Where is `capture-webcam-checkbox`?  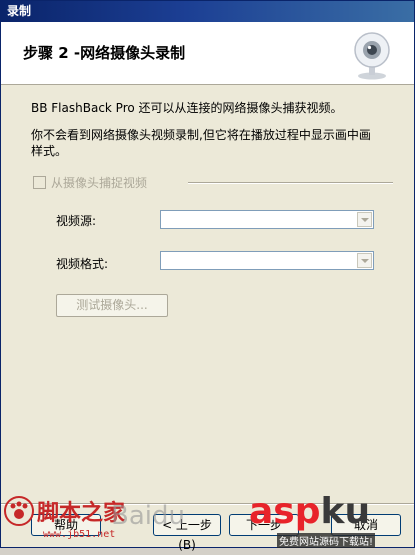
capture-webcam-checkbox is located at coordinates (39, 182).